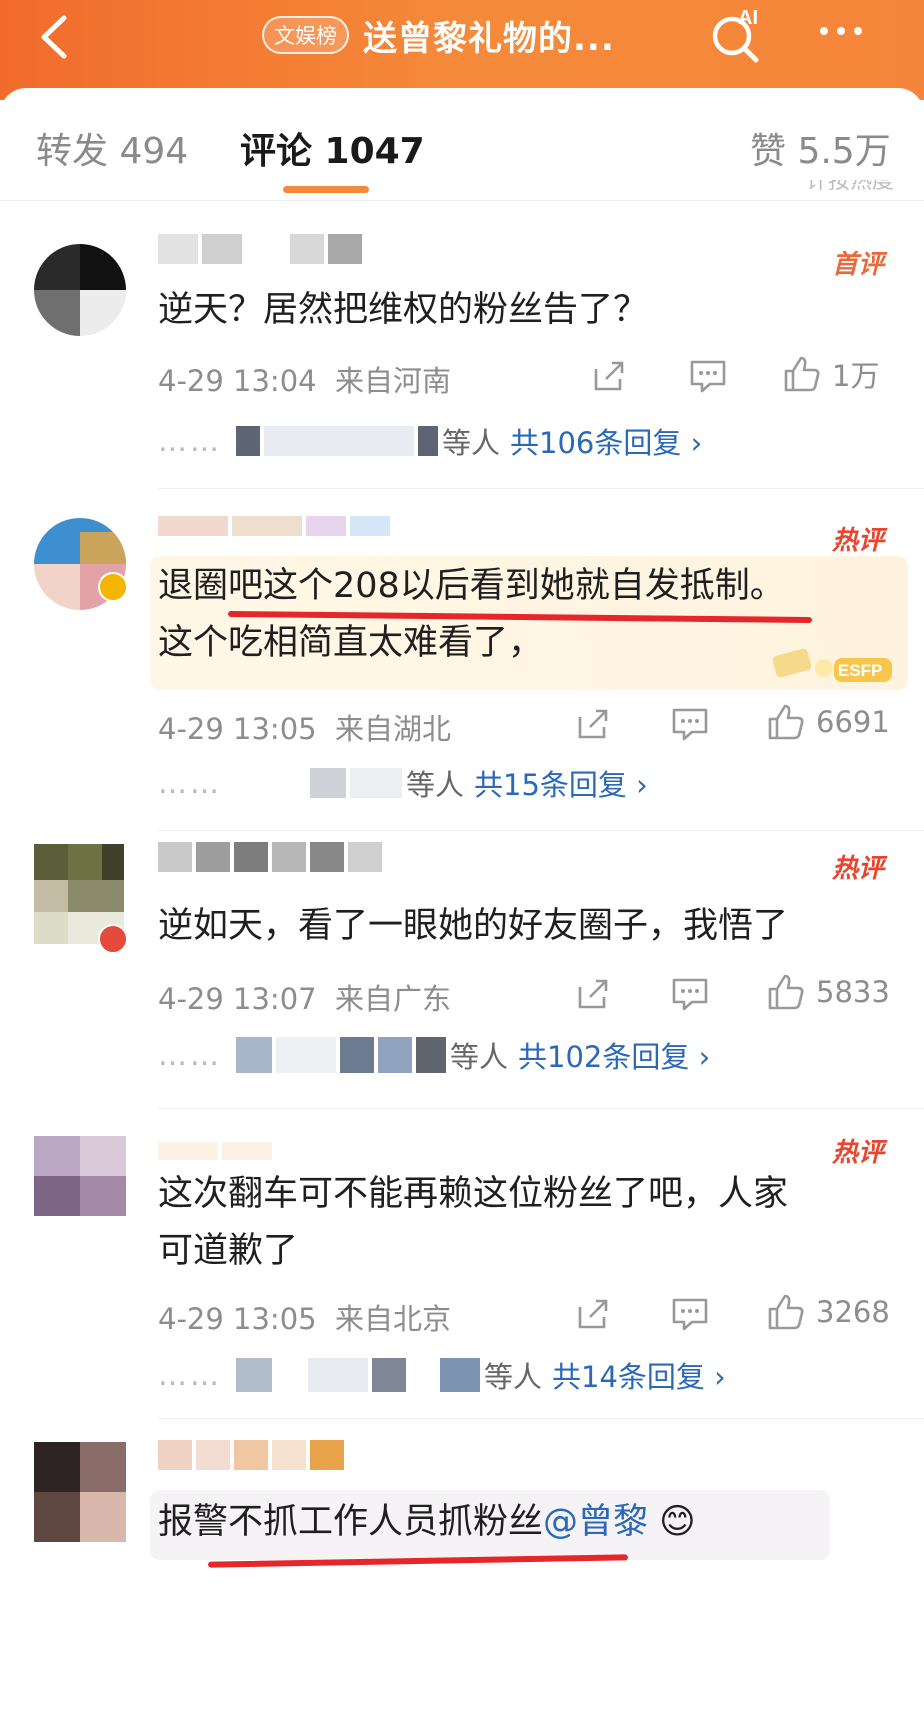 This screenshot has width=924, height=1725. Describe the element at coordinates (393, 381) in the screenshot. I see `comment-location: 来自河南` at that location.